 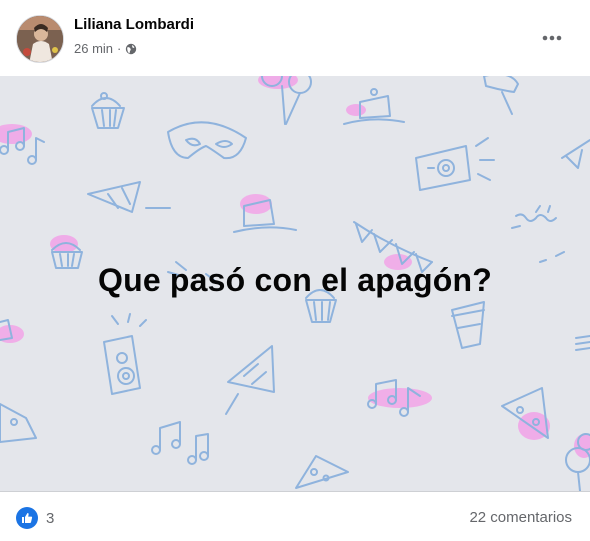 What do you see at coordinates (520, 517) in the screenshot?
I see `comments-count-link: 22 comentarios` at bounding box center [520, 517].